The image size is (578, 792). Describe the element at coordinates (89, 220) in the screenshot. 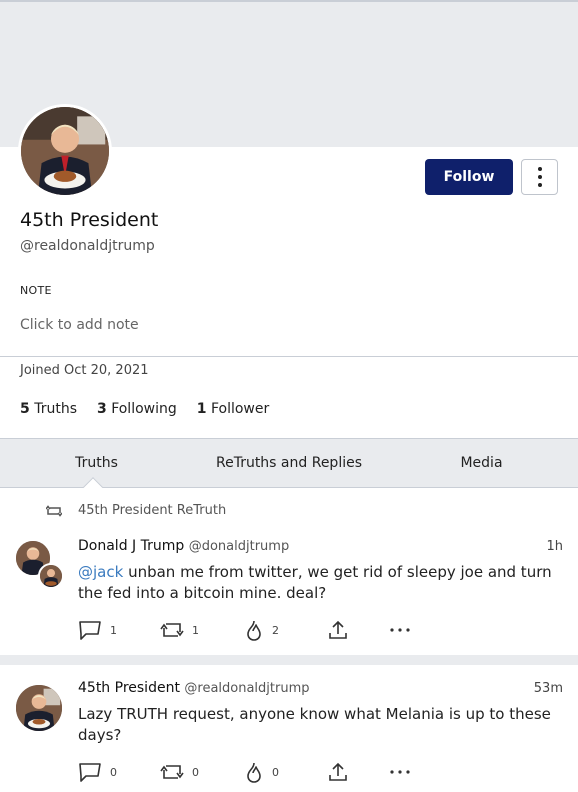

I see `profile-display-name: 45th President` at that location.